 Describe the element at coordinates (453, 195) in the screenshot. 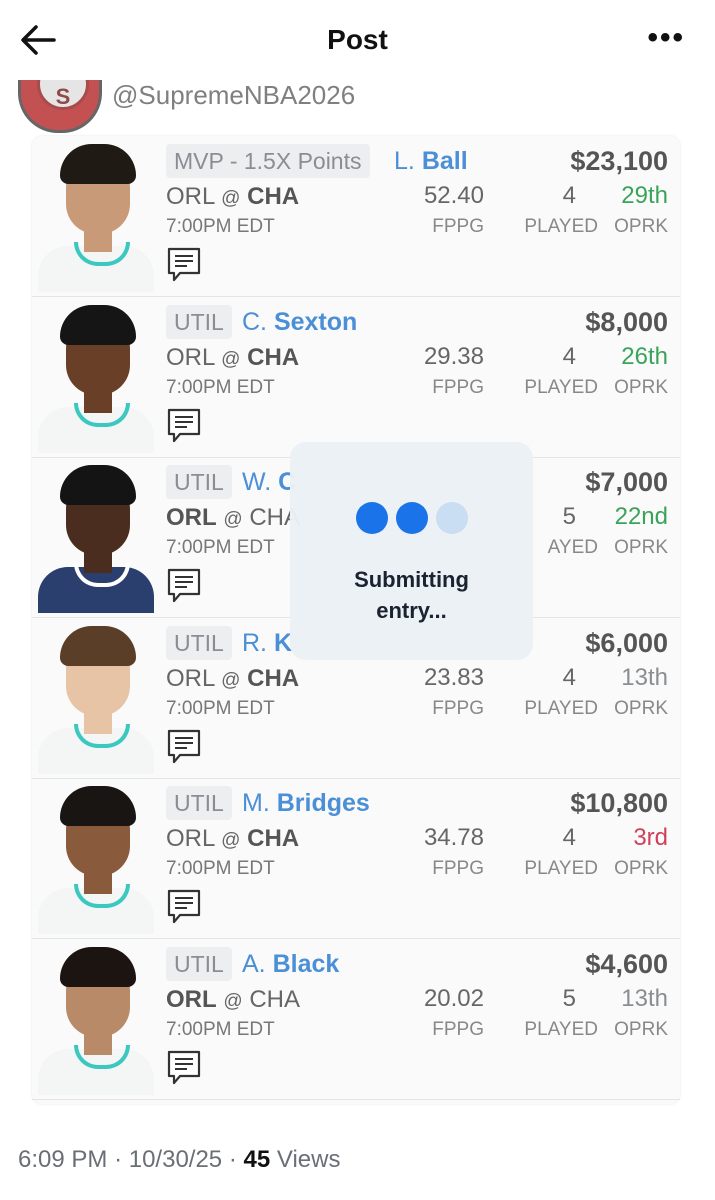

I see `fppg-value: 52.40` at that location.